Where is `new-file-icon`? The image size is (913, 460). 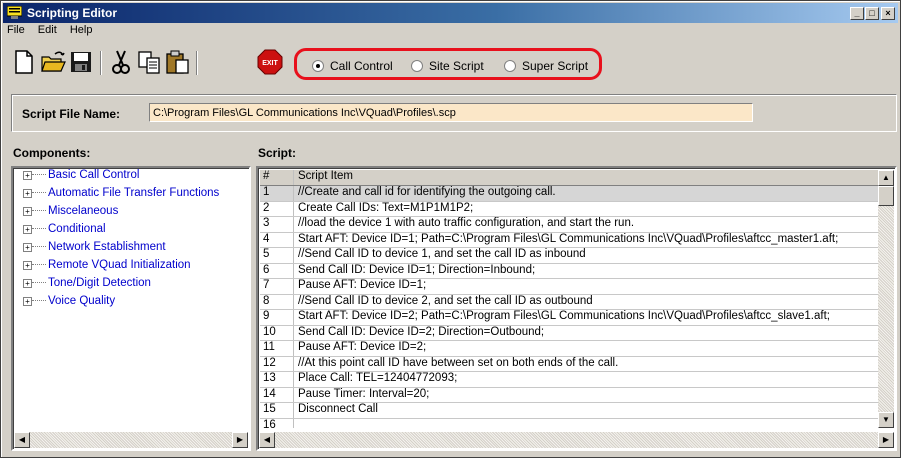
new-file-icon is located at coordinates (24, 62).